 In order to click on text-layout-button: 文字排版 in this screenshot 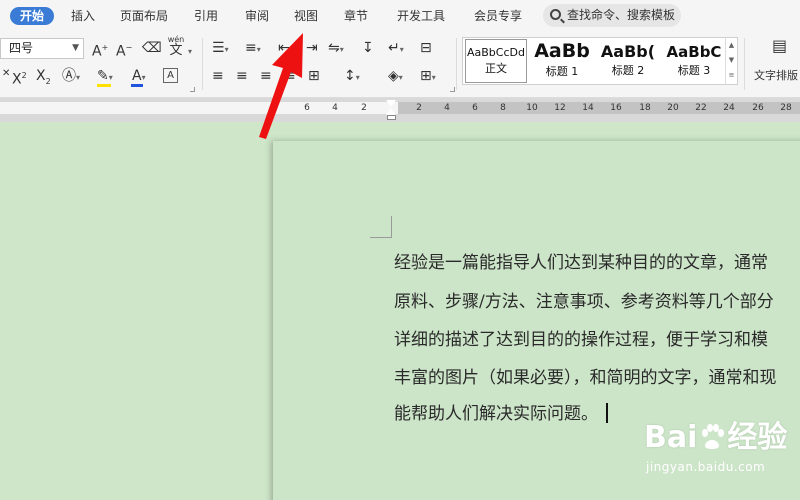, I will do `click(776, 76)`.